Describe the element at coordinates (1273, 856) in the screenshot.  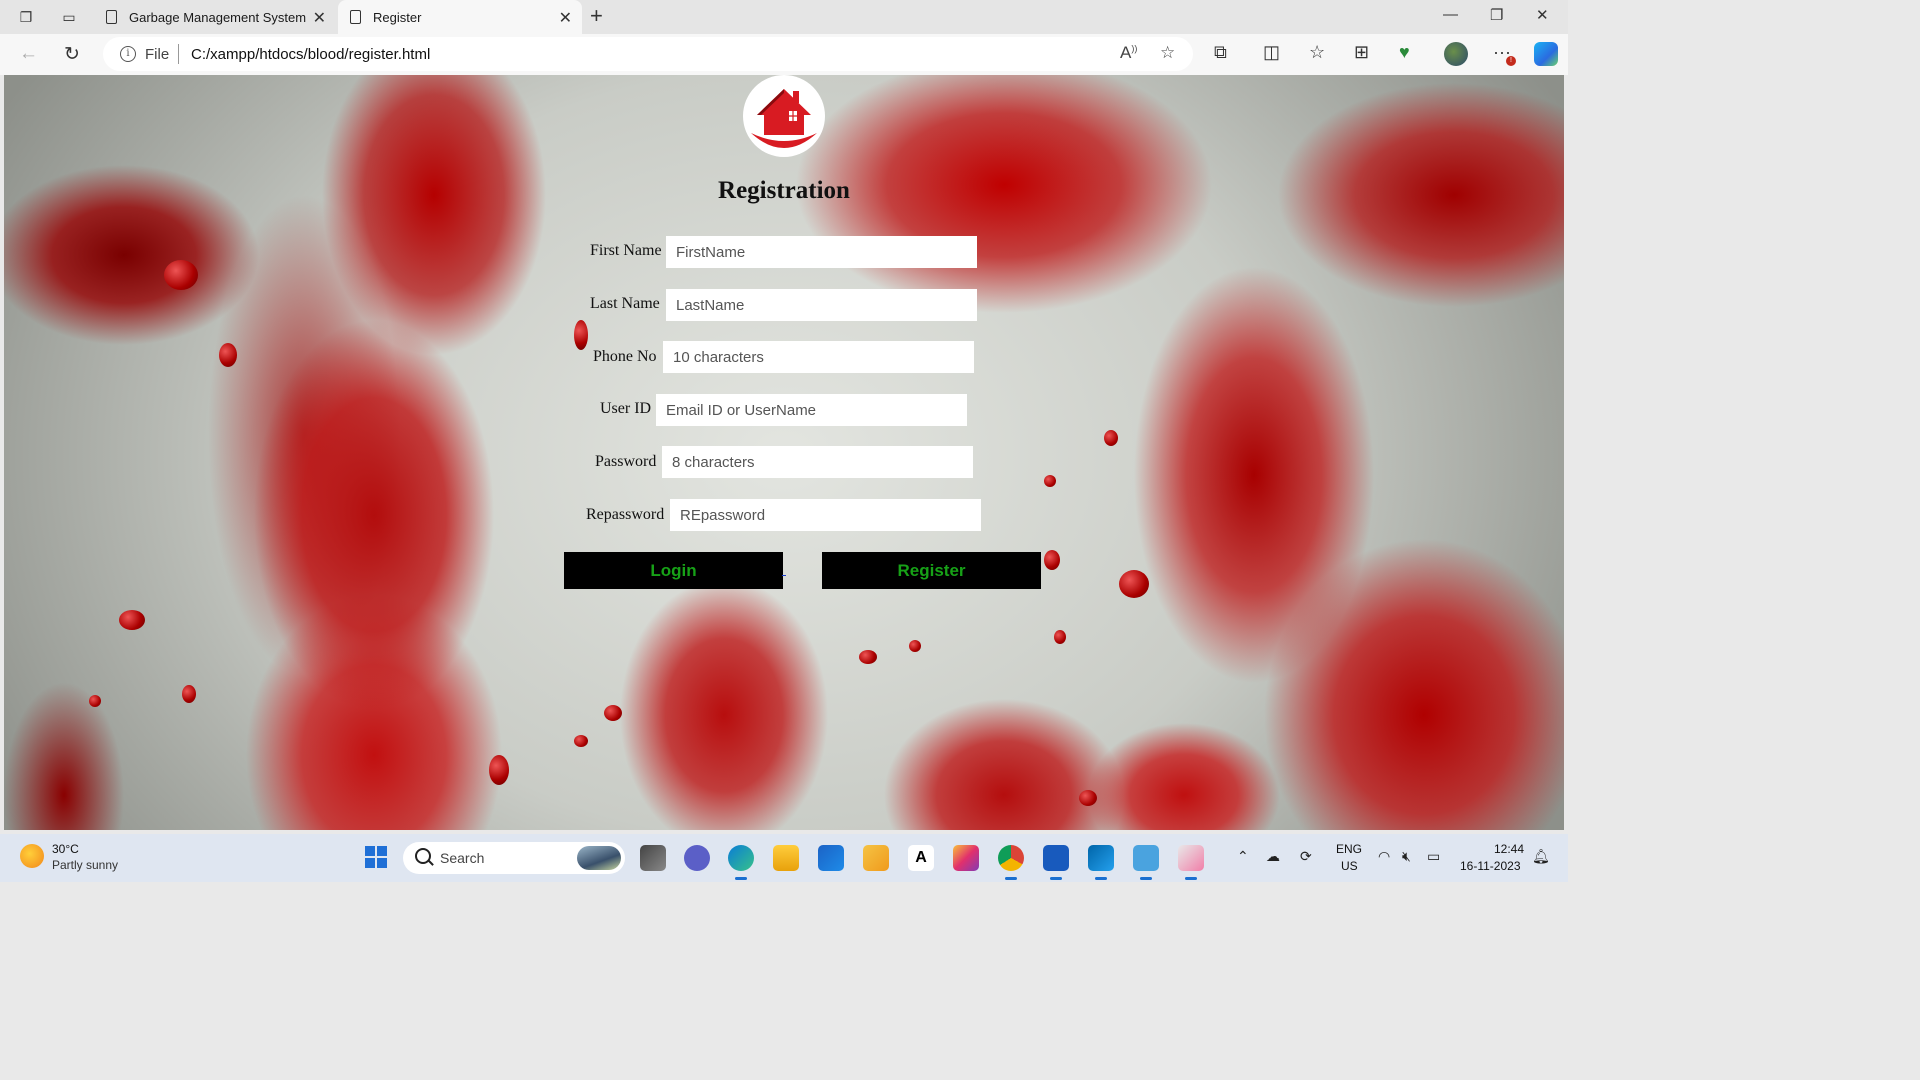
I see `onedrive-icon: ☁` at that location.